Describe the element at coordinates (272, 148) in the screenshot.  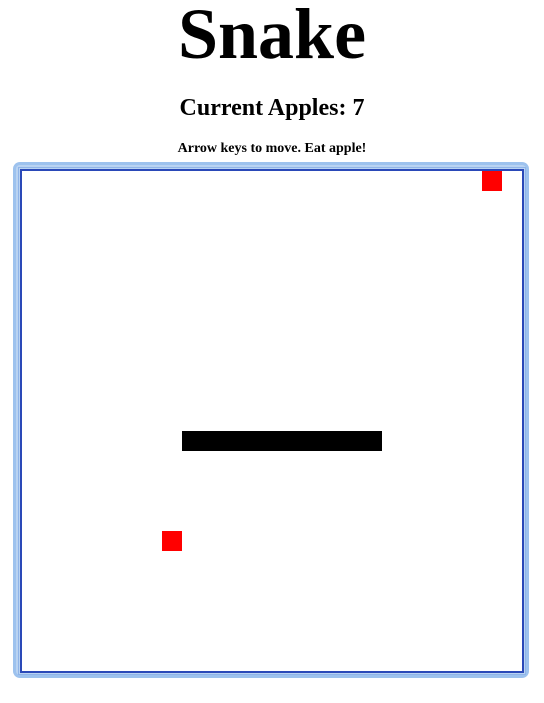
I see `instructions-text: Arrow keys to move. Eat apple!` at that location.